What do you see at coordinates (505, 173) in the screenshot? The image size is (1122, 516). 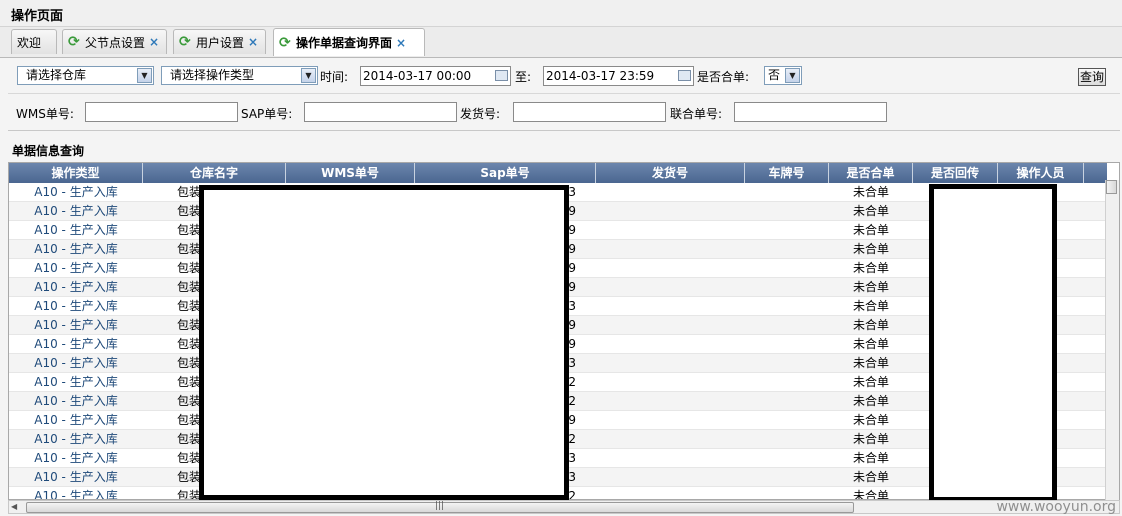 I see `column-header-sap-no: Sap单号` at bounding box center [505, 173].